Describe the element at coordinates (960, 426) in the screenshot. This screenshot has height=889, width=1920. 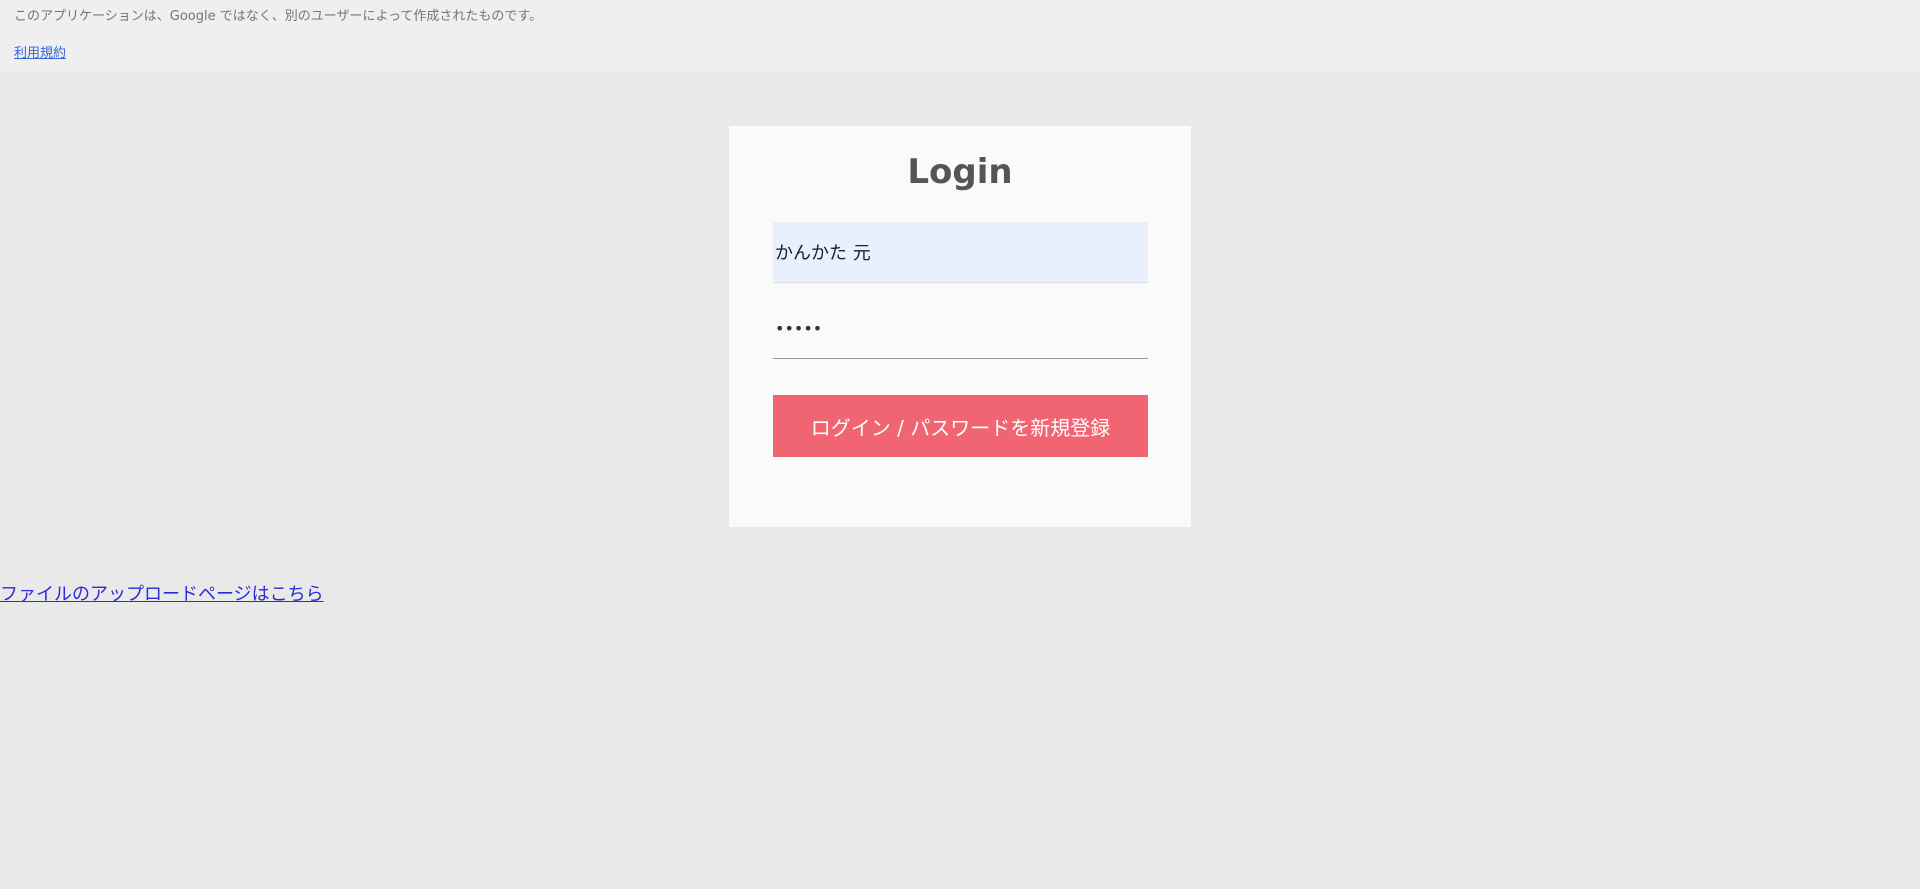
I see `login-register-button: ログイン / パスワードを新規登録` at that location.